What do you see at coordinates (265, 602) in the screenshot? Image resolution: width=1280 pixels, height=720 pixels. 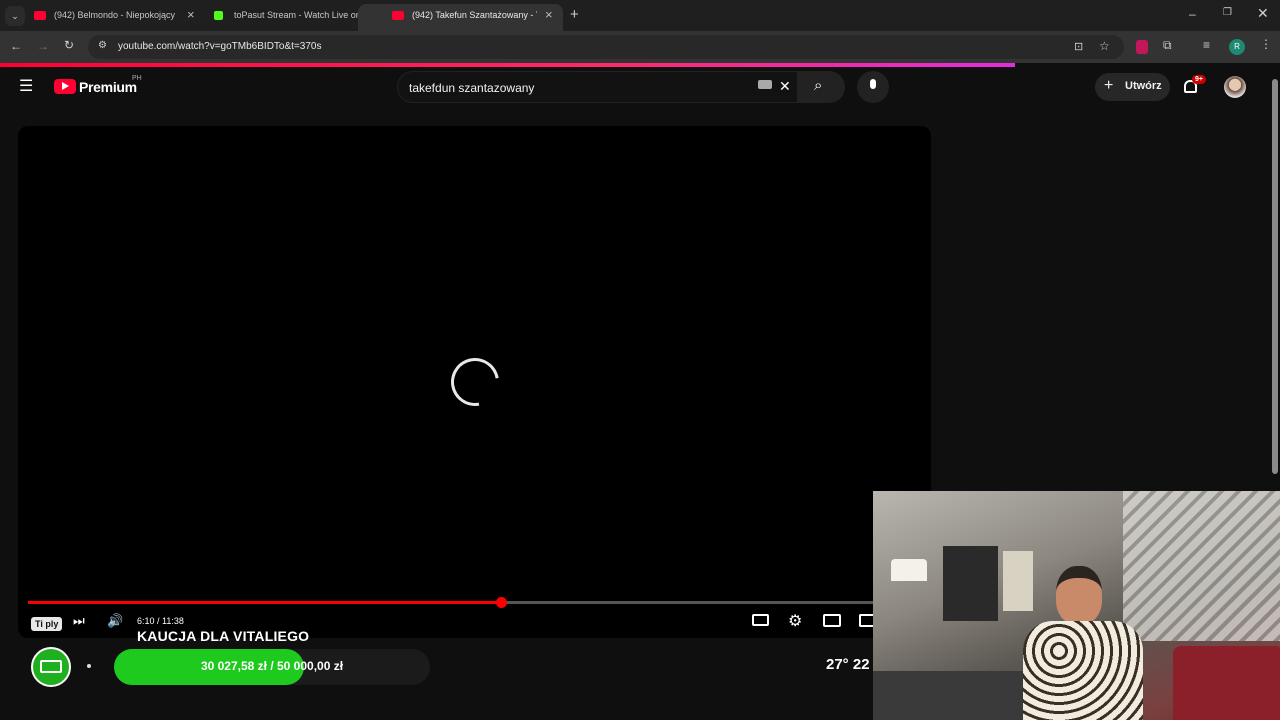 I see `seek-bar-played` at bounding box center [265, 602].